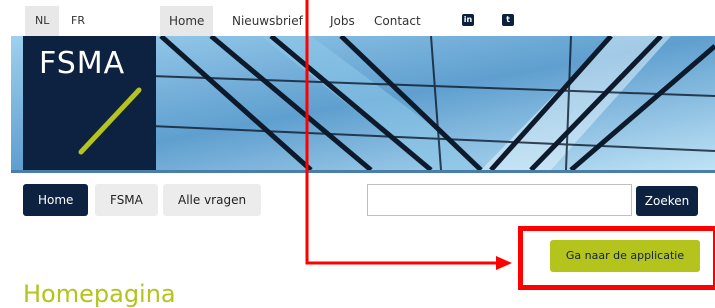 The width and height of the screenshot is (715, 308). Describe the element at coordinates (508, 20) in the screenshot. I see `twitter-icon: t` at that location.